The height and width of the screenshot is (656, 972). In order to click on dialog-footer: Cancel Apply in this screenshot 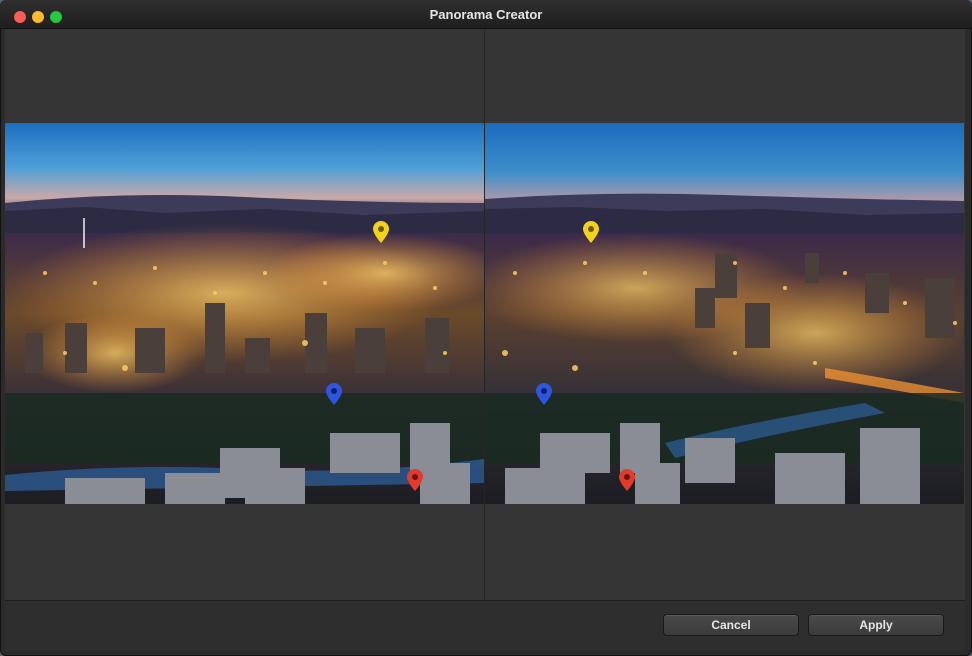, I will do `click(485, 625)`.